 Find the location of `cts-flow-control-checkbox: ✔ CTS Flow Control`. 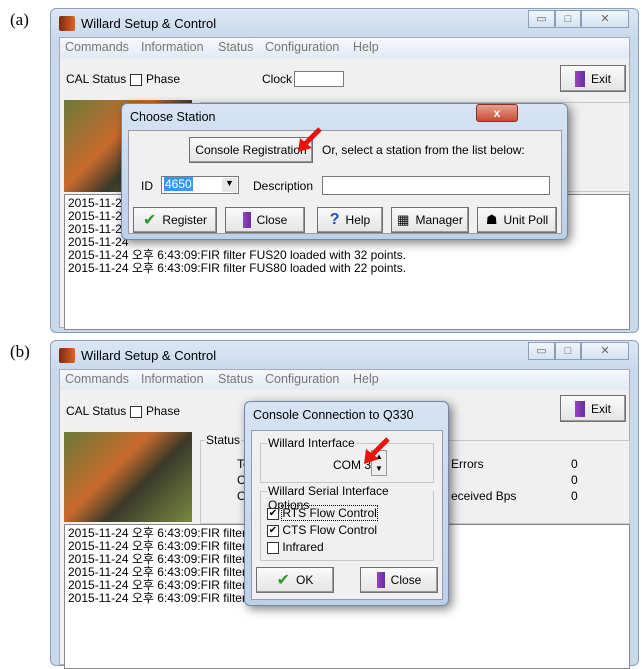

cts-flow-control-checkbox: ✔ CTS Flow Control is located at coordinates (322, 530).